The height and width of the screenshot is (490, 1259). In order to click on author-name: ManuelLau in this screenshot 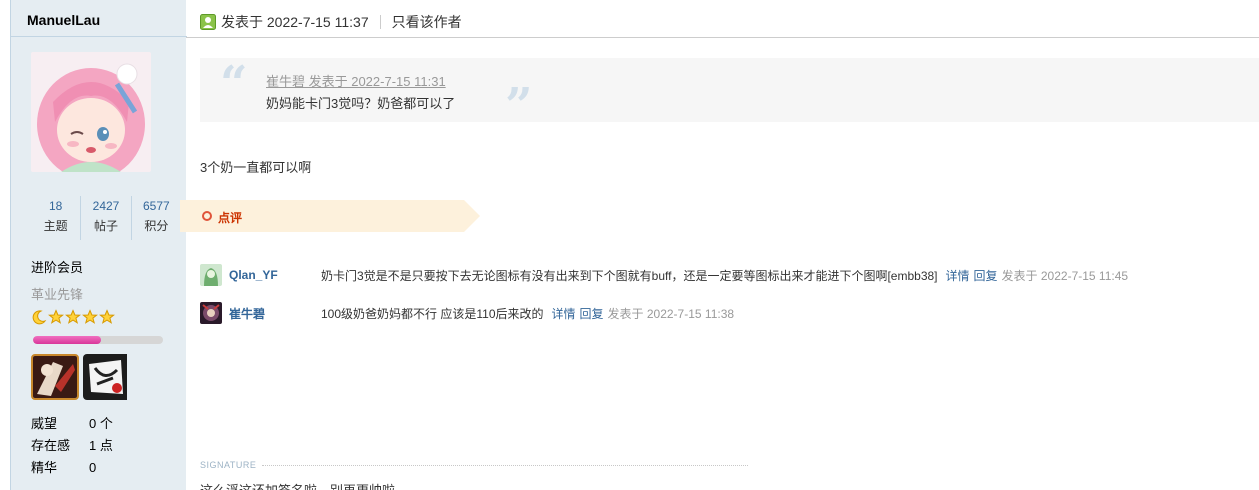, I will do `click(63, 20)`.